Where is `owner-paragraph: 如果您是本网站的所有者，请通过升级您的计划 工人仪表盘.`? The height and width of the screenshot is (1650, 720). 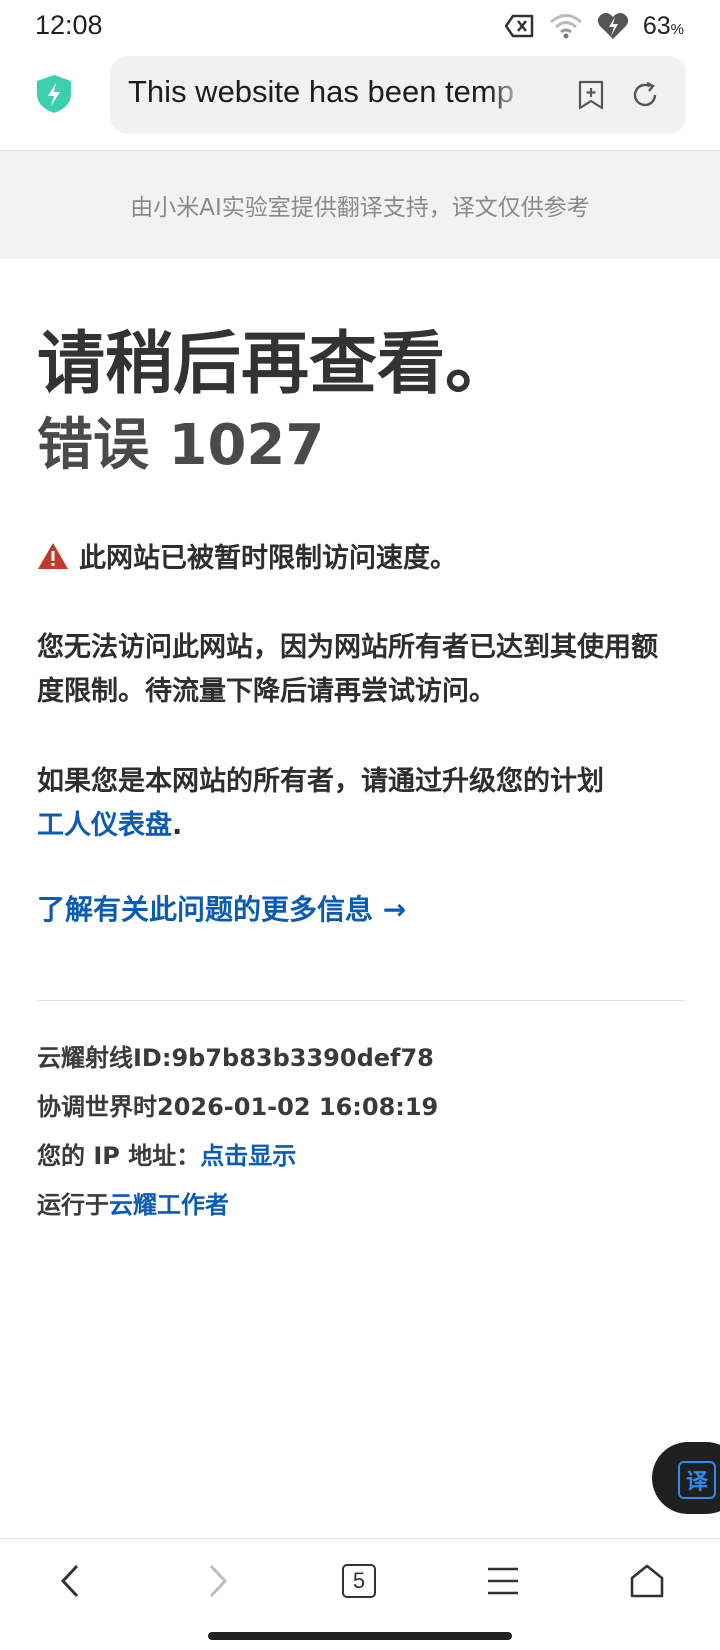
owner-paragraph: 如果您是本网站的所有者，请通过升级您的计划 工人仪表盘. is located at coordinates (357, 804).